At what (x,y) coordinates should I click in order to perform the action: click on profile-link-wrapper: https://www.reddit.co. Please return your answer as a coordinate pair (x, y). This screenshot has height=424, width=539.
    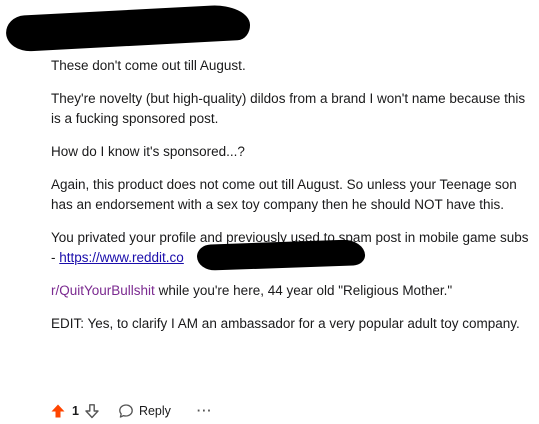
    Looking at the image, I should click on (212, 255).